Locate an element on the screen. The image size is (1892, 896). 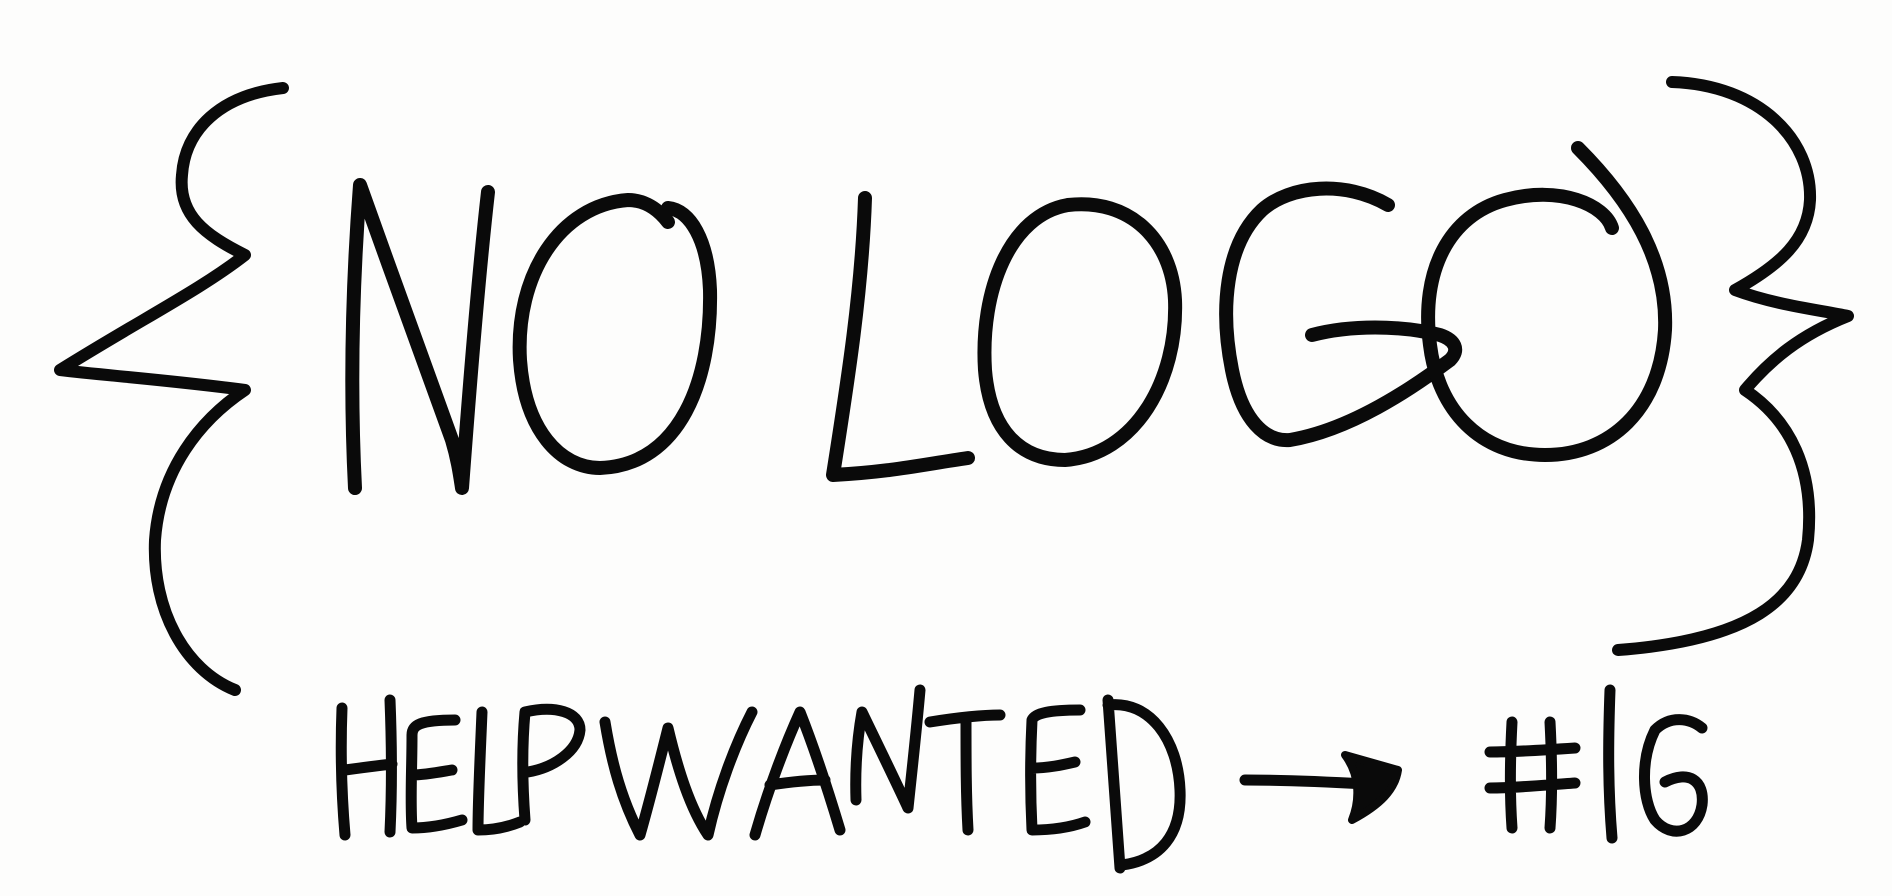
letter-n is located at coordinates (420, 336).